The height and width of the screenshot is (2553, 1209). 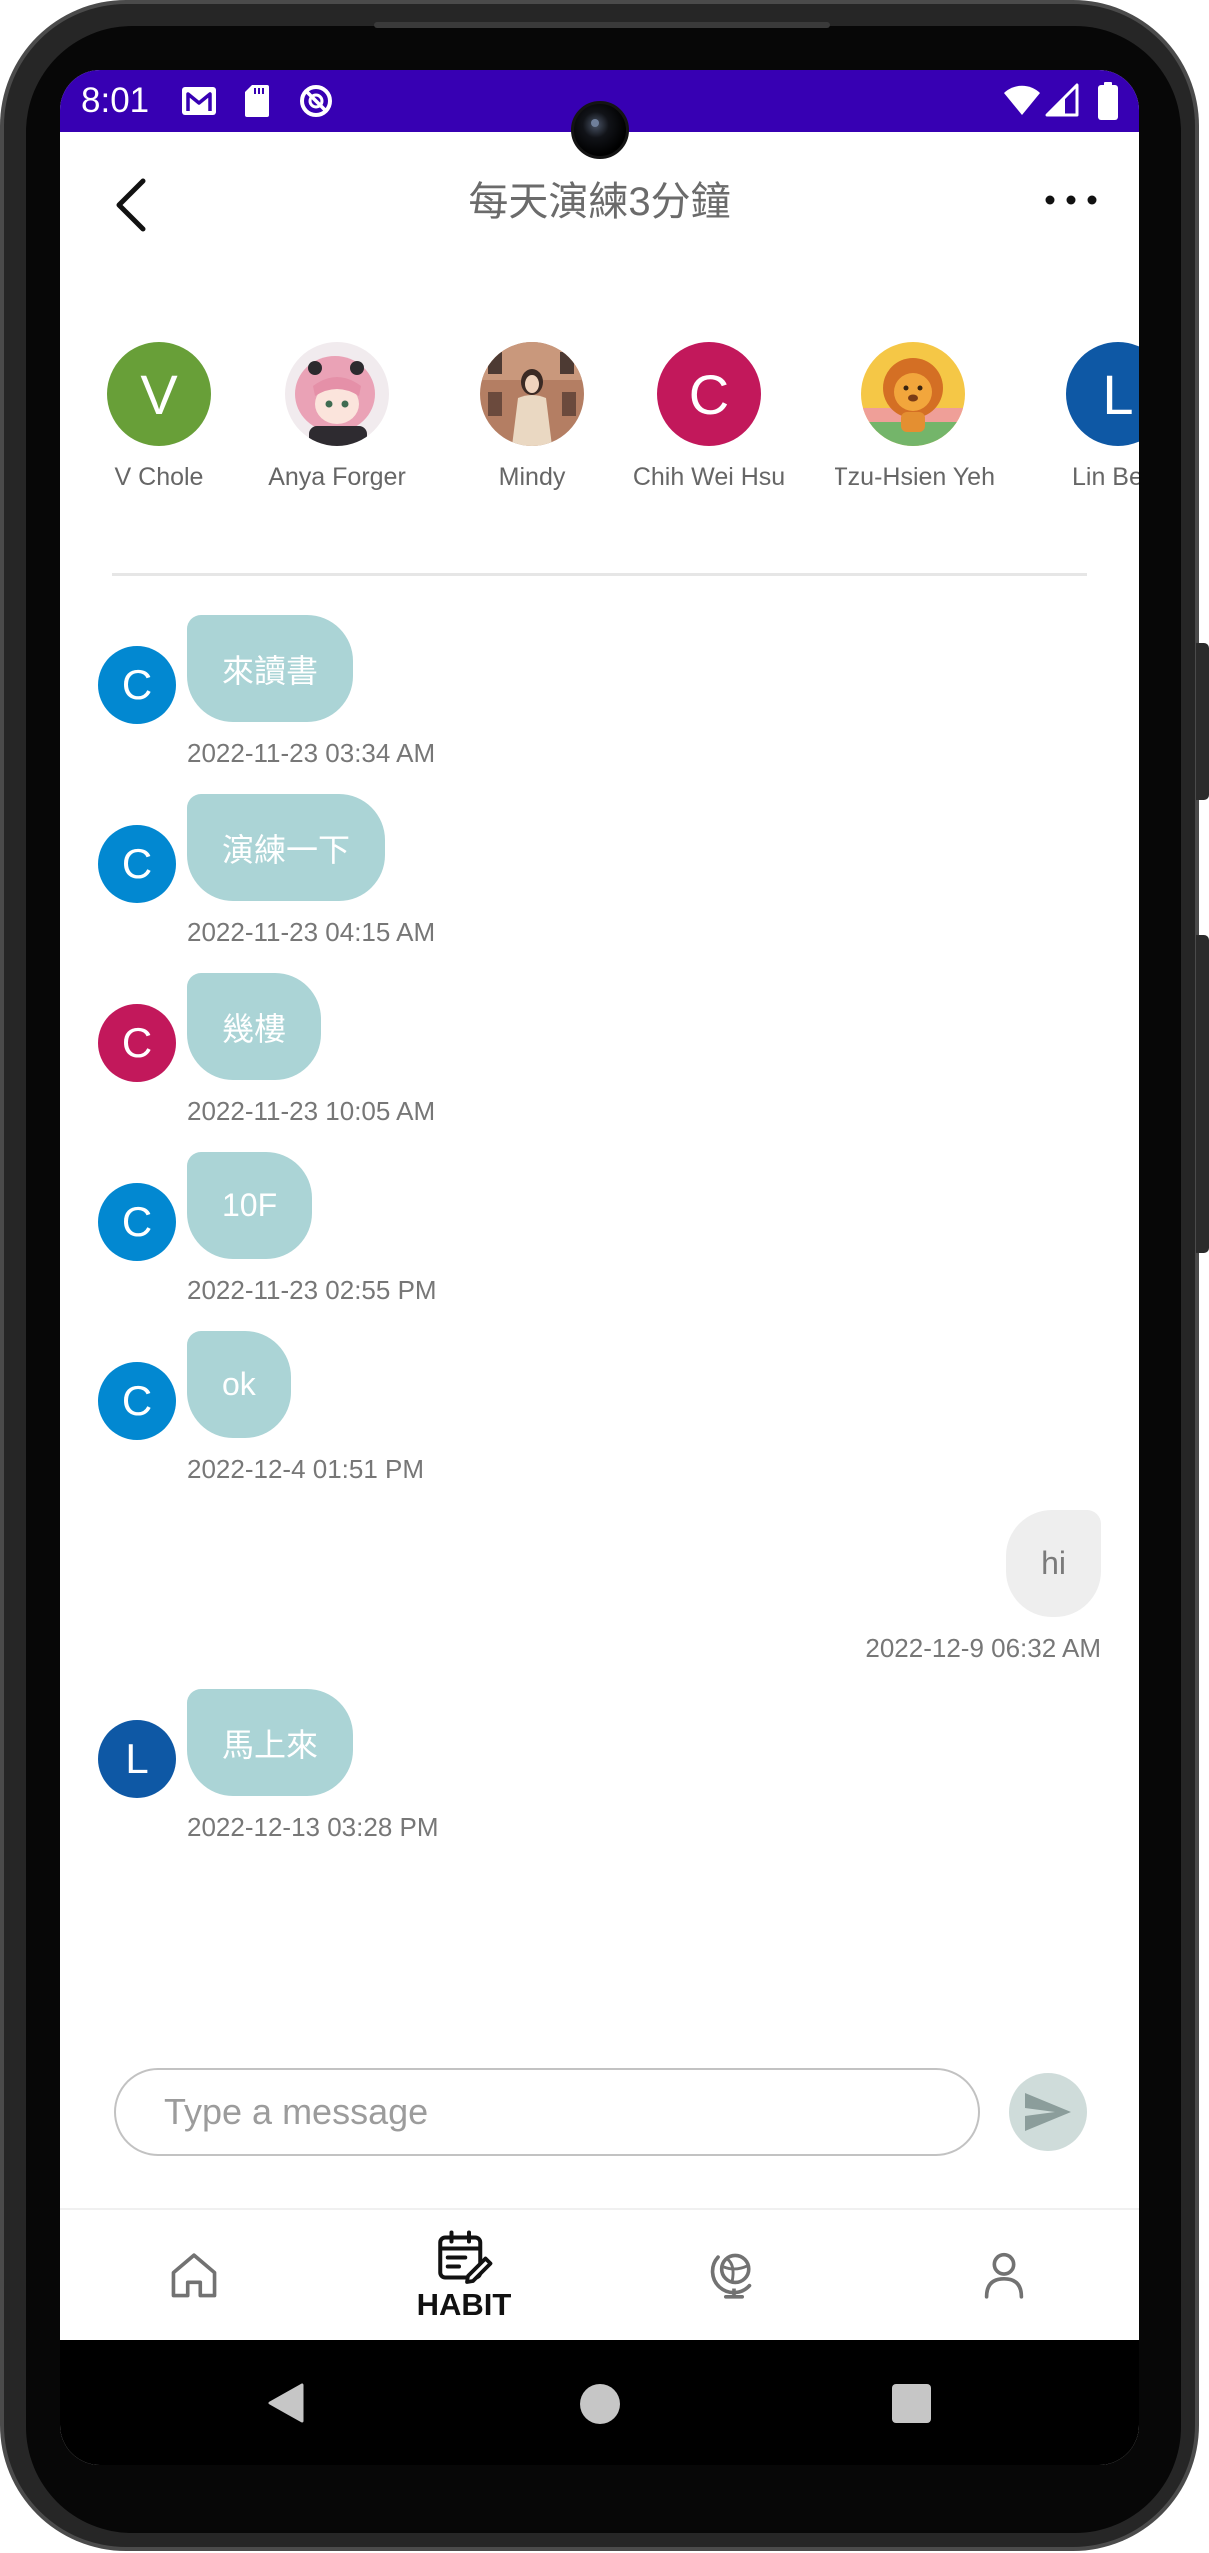 What do you see at coordinates (159, 477) in the screenshot?
I see `member-name: V Chole` at bounding box center [159, 477].